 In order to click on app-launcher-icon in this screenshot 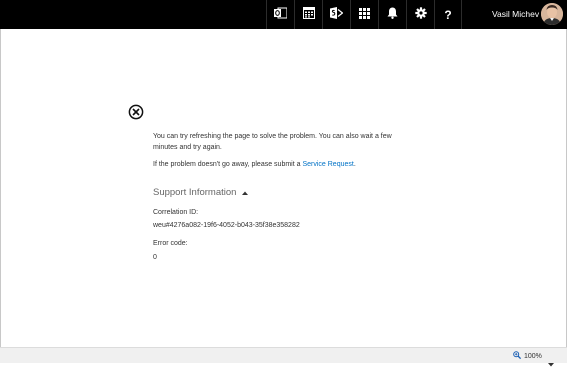, I will do `click(364, 15)`.